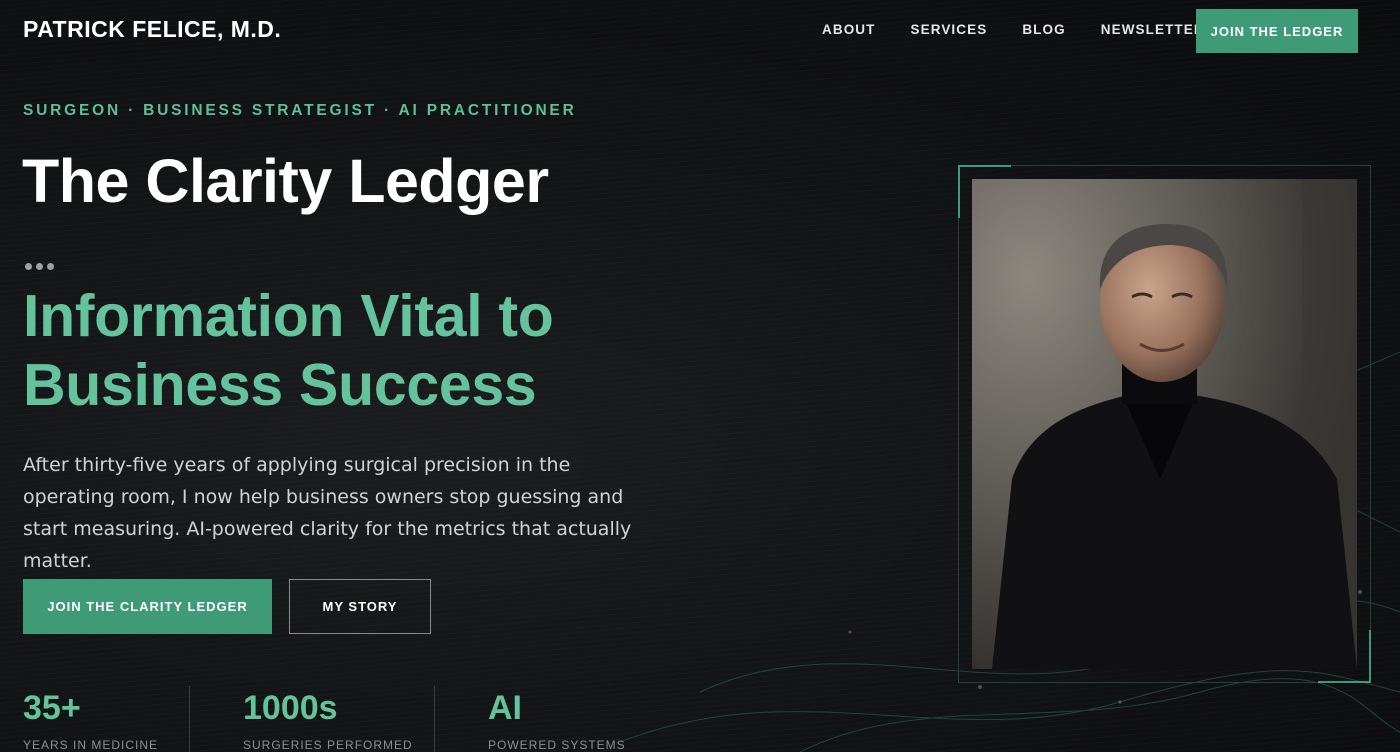 This screenshot has width=1400, height=752. Describe the element at coordinates (52, 708) in the screenshot. I see `stat-value: 35+` at that location.